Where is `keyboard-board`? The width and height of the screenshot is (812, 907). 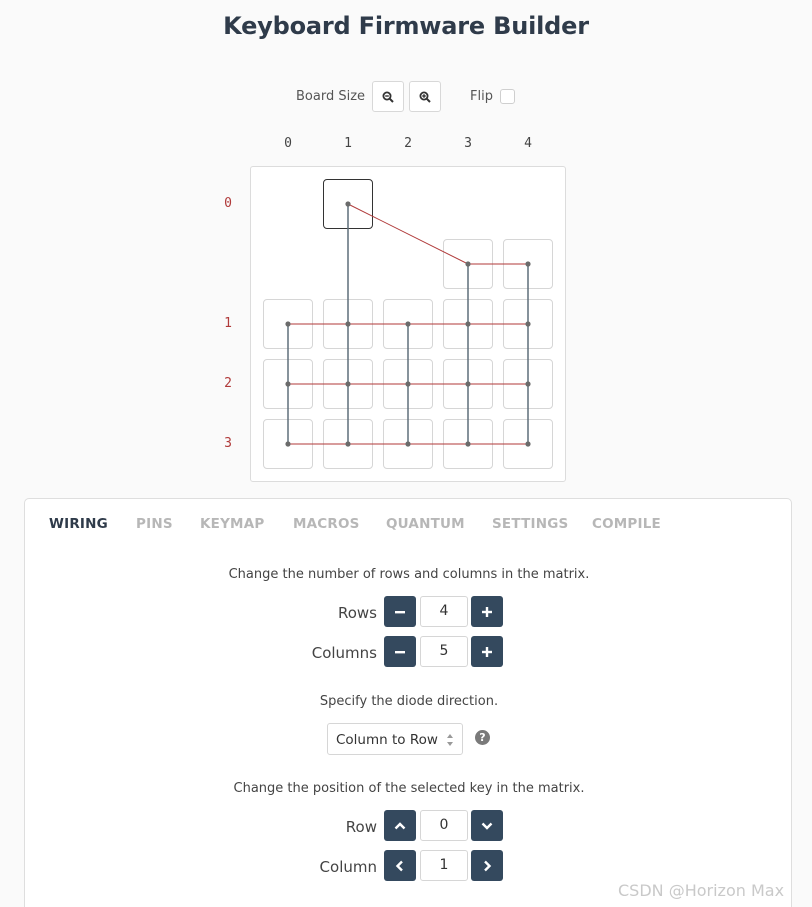
keyboard-board is located at coordinates (408, 324).